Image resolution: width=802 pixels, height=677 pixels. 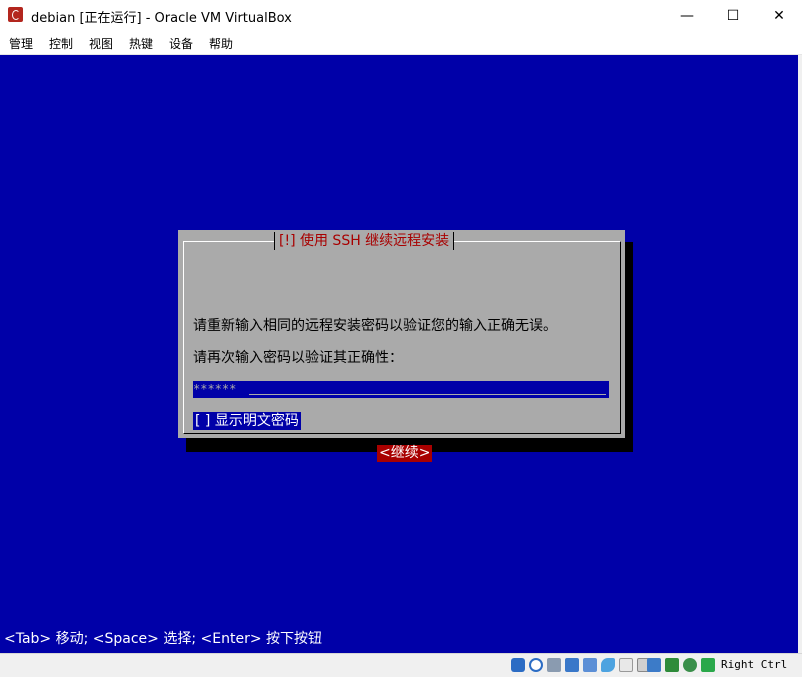 What do you see at coordinates (590, 665) in the screenshot?
I see `usb-icon` at bounding box center [590, 665].